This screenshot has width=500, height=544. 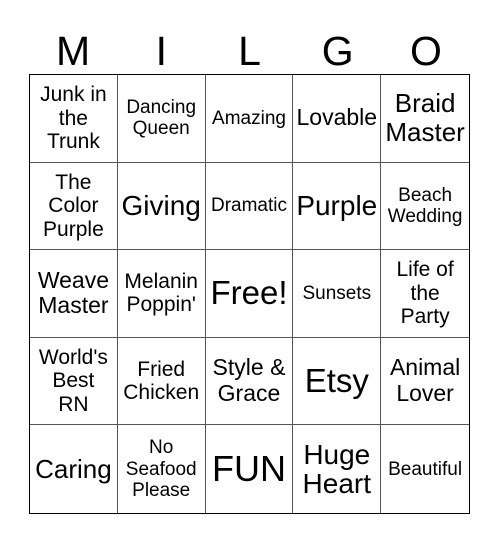 I want to click on header-letter-g: G, so click(x=337, y=51).